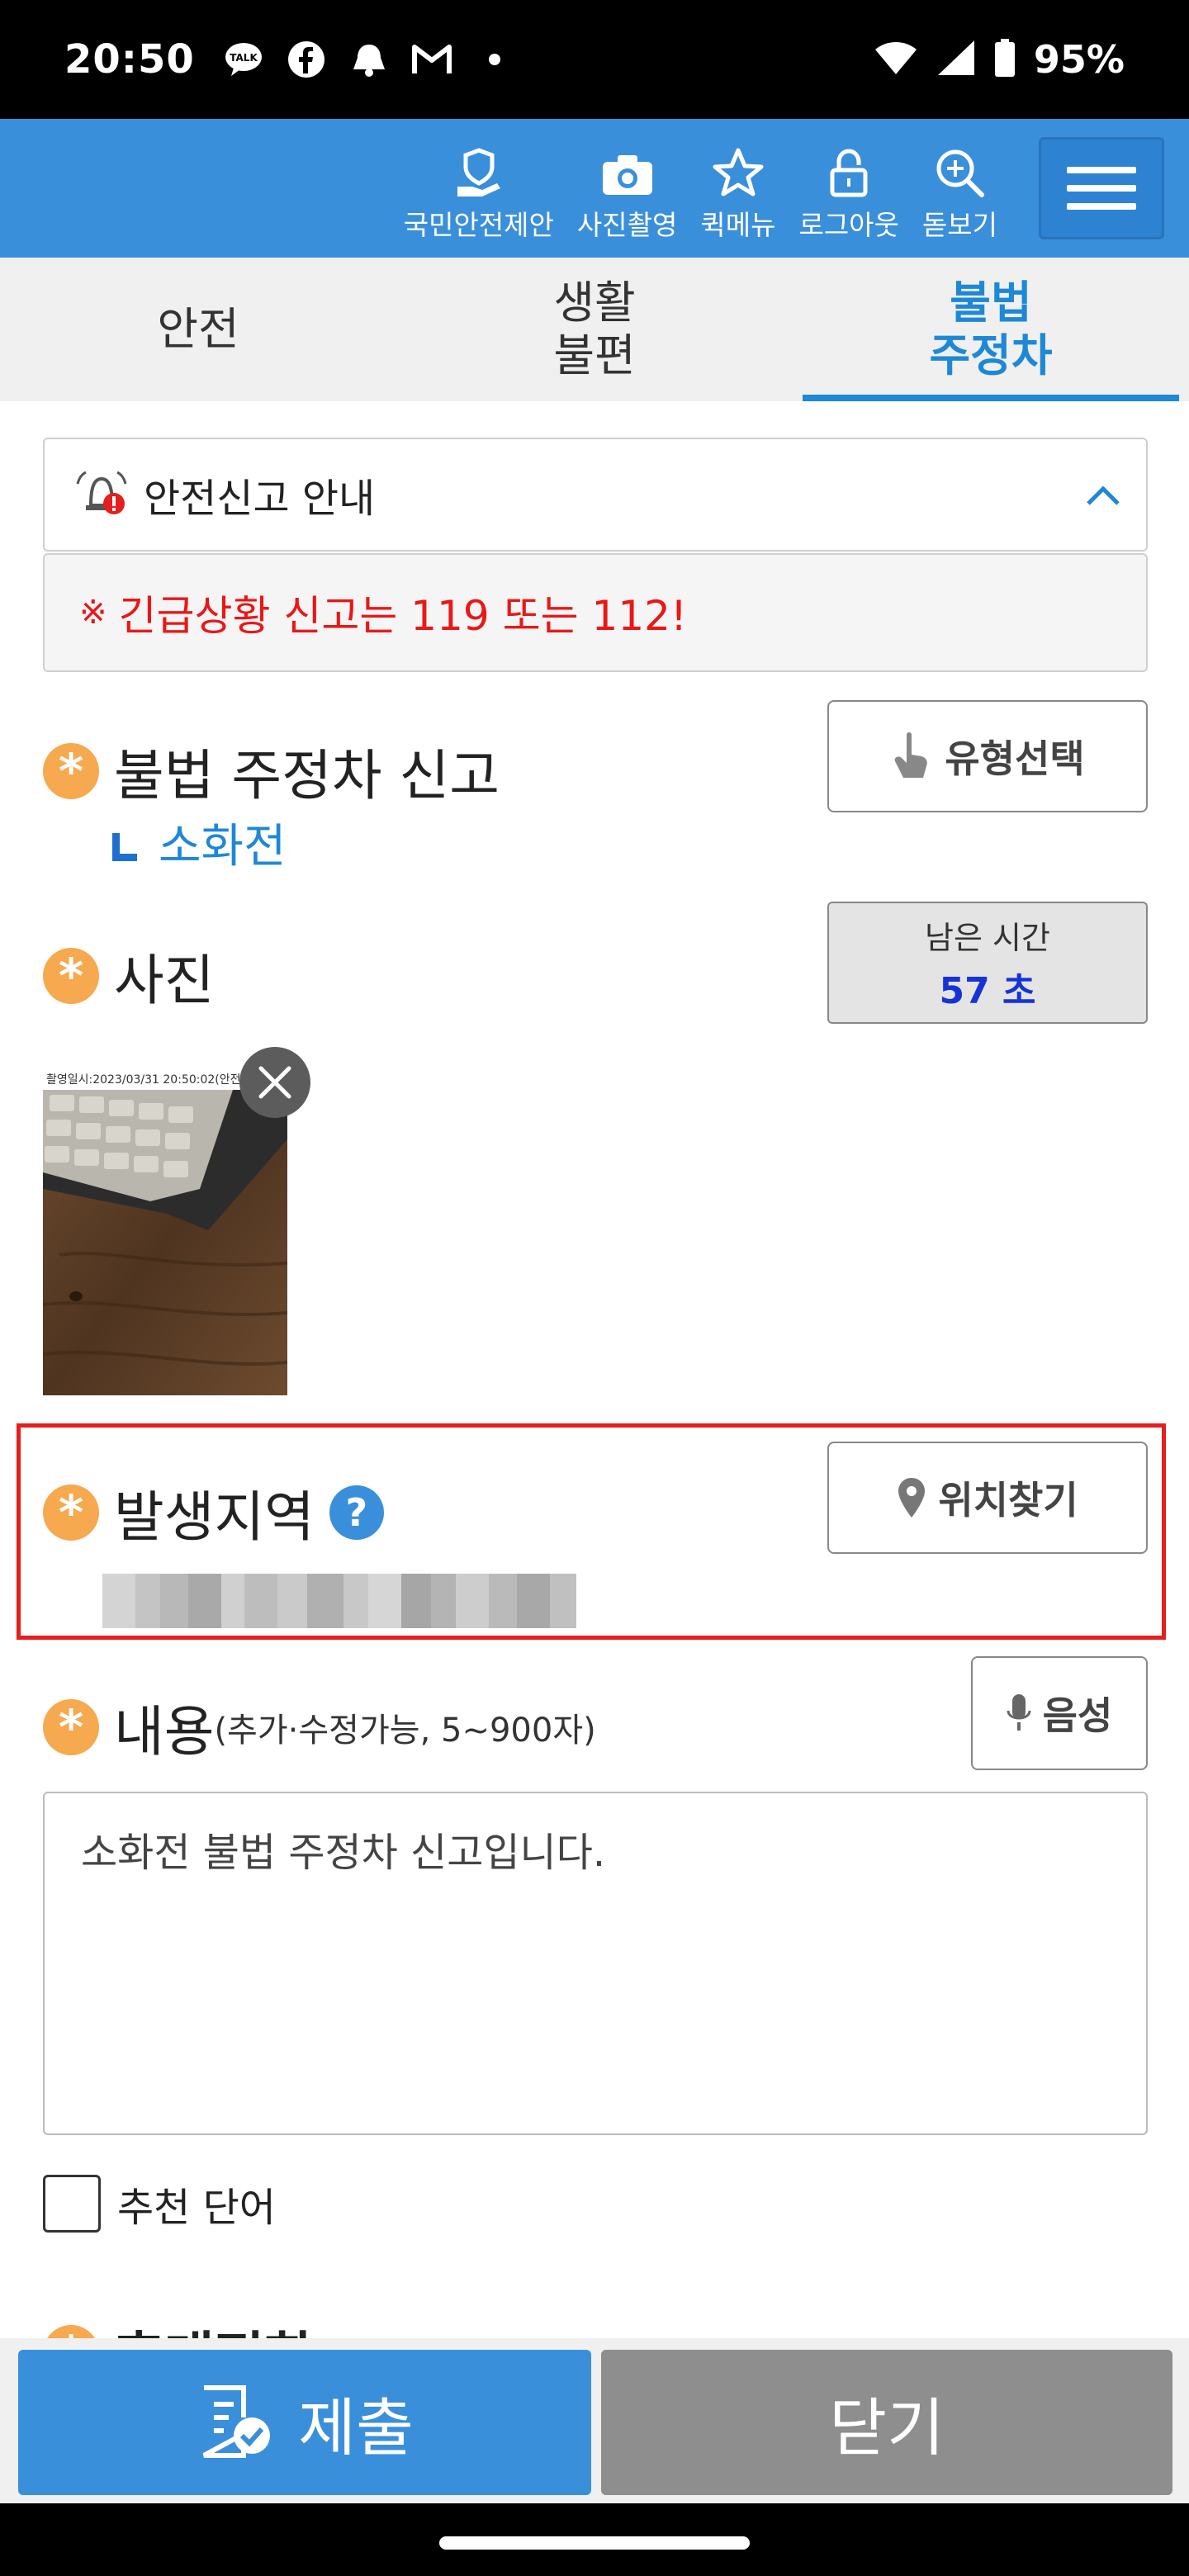 Image resolution: width=1189 pixels, height=2576 pixels. I want to click on hamburger-icon, so click(1101, 170).